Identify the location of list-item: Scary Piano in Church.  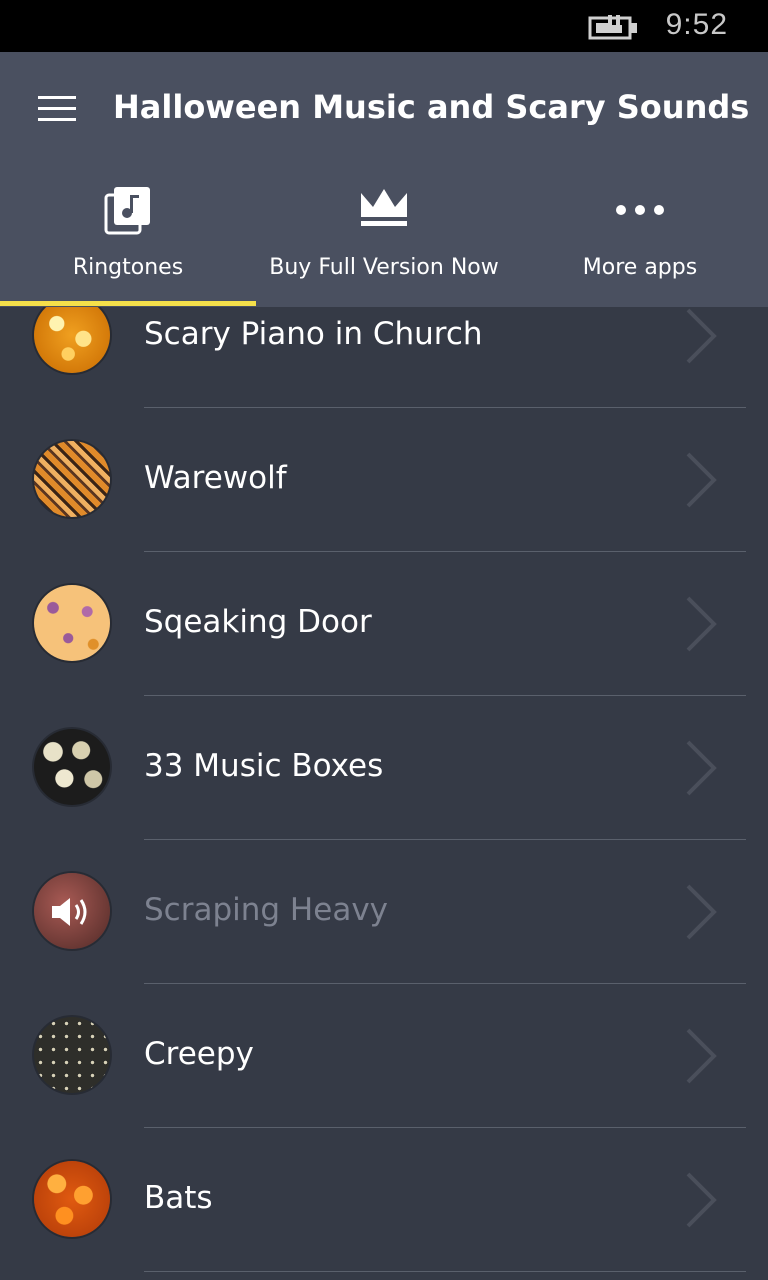
(384, 357).